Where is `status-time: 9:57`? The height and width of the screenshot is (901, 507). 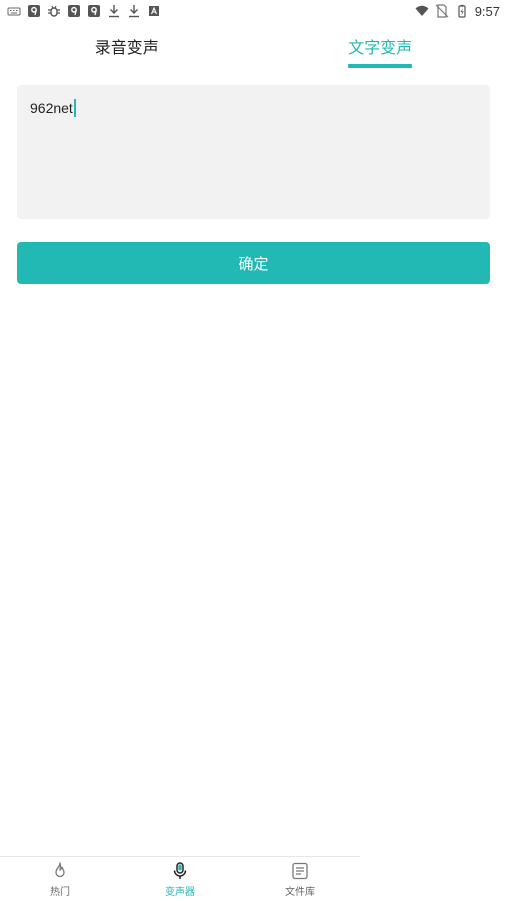
status-time: 9:57 is located at coordinates (487, 11).